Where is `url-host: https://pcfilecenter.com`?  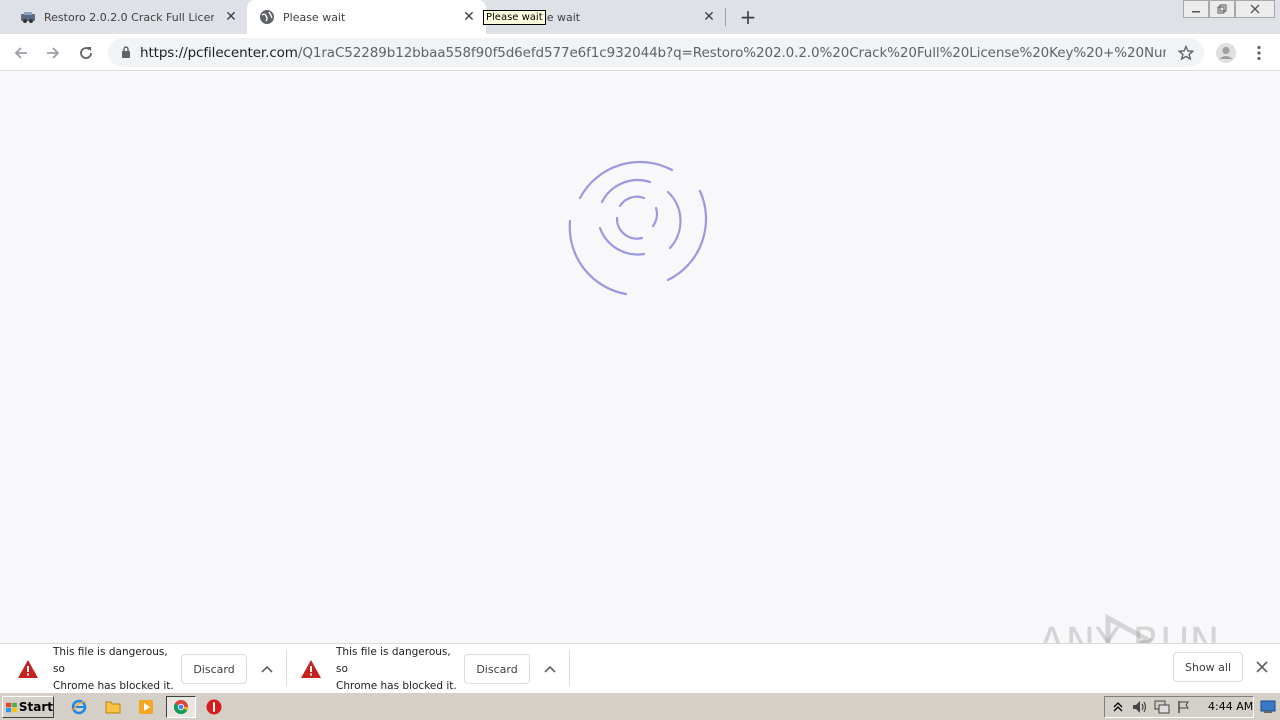 url-host: https://pcfilecenter.com is located at coordinates (219, 52).